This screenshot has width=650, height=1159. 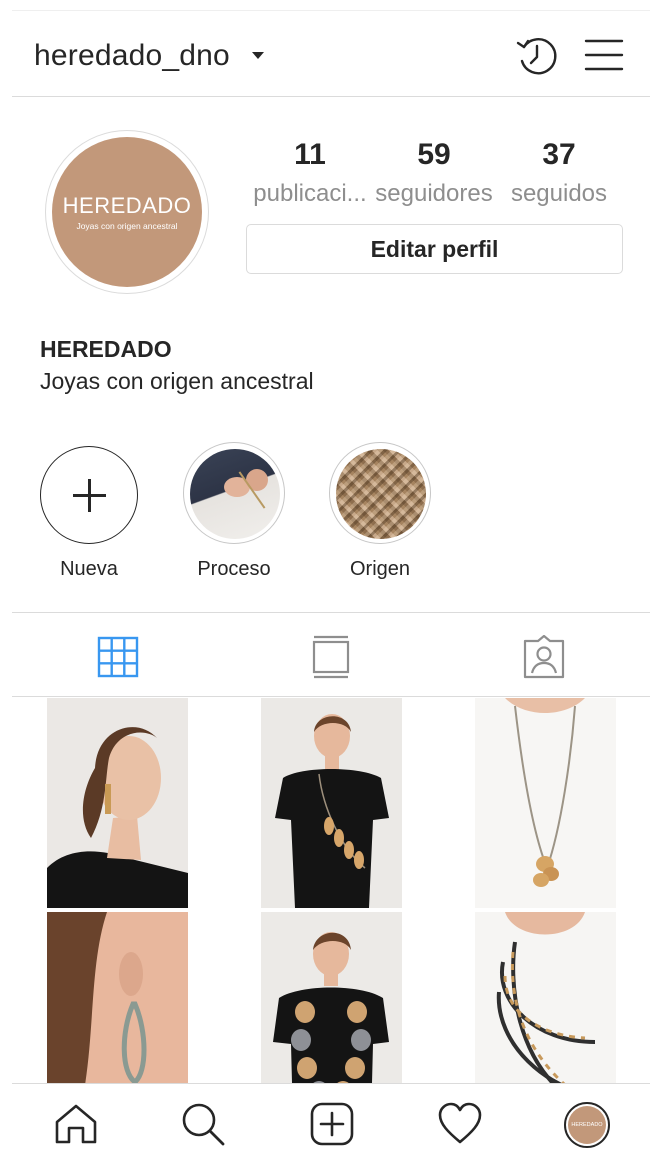 I want to click on bottom-navigation: HEREDADO, so click(x=331, y=1121).